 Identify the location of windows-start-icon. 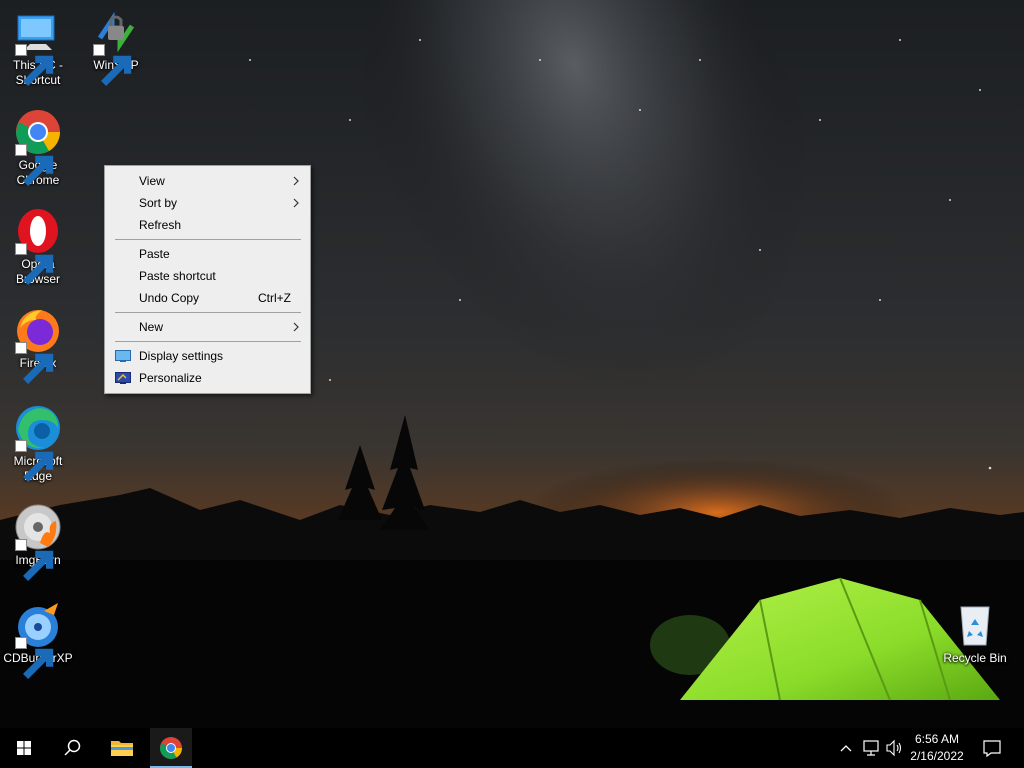
(24, 748).